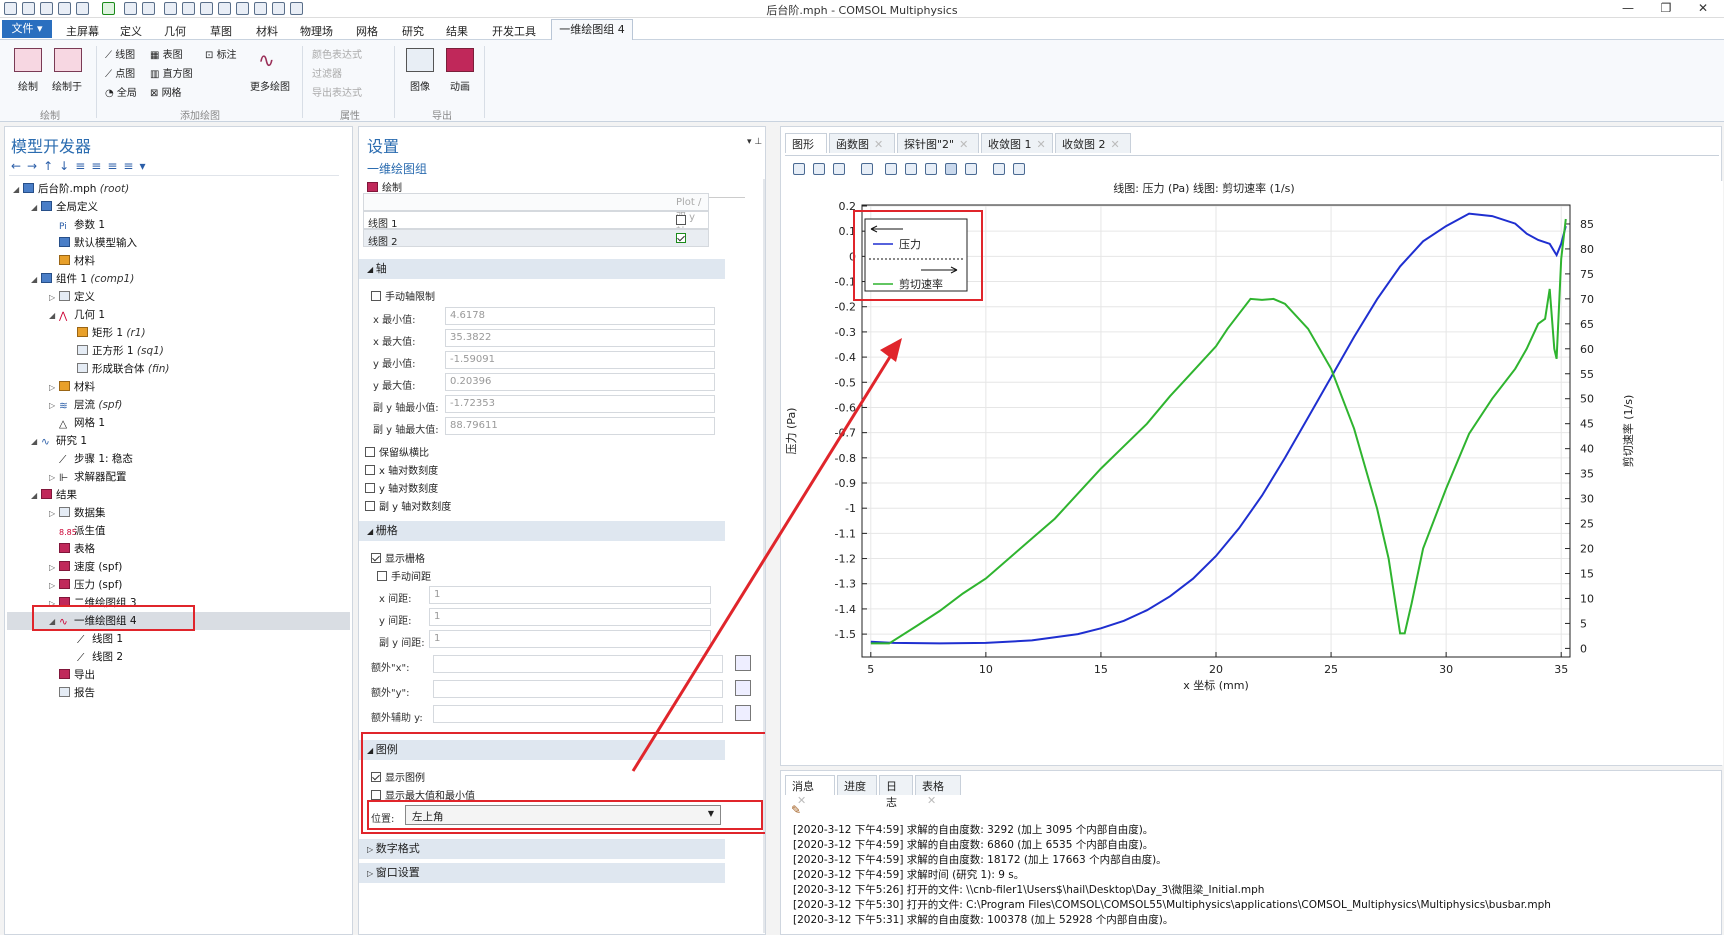 This screenshot has height=935, width=1724. Describe the element at coordinates (171, 72) in the screenshot. I see `histogram-button: ▥ 直方图` at that location.